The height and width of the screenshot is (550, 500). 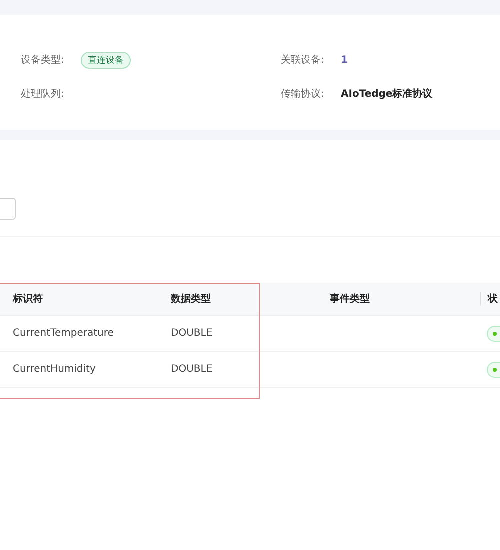 What do you see at coordinates (191, 299) in the screenshot?
I see `column-header: 数据类型` at bounding box center [191, 299].